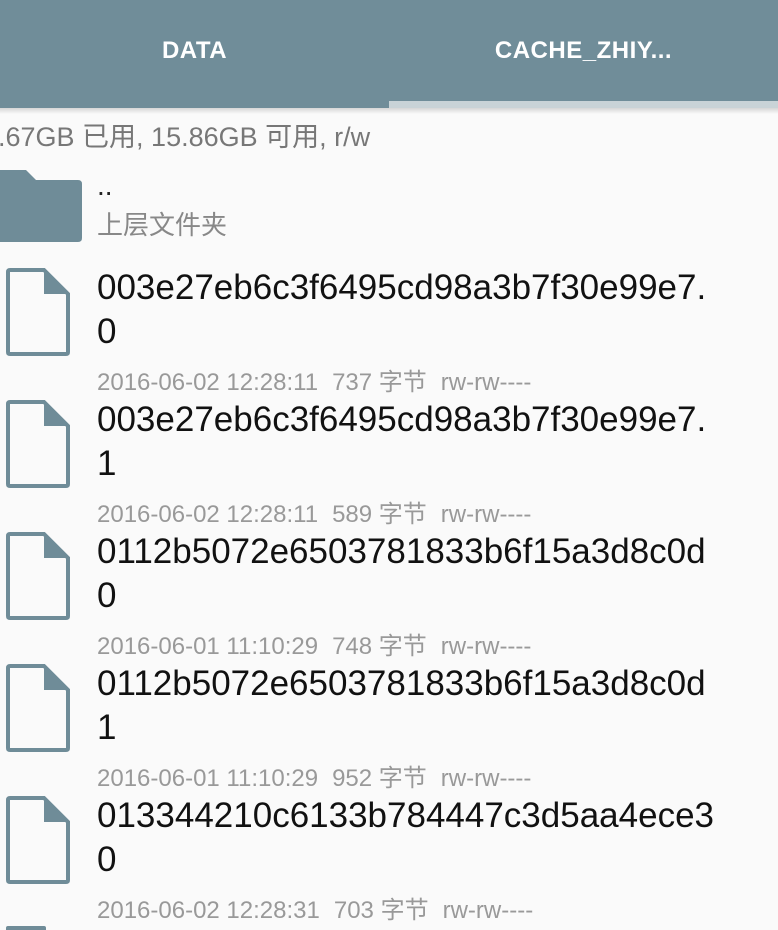  Describe the element at coordinates (208, 910) in the screenshot. I see `file-date: 2016-06-02 12:28:31` at that location.